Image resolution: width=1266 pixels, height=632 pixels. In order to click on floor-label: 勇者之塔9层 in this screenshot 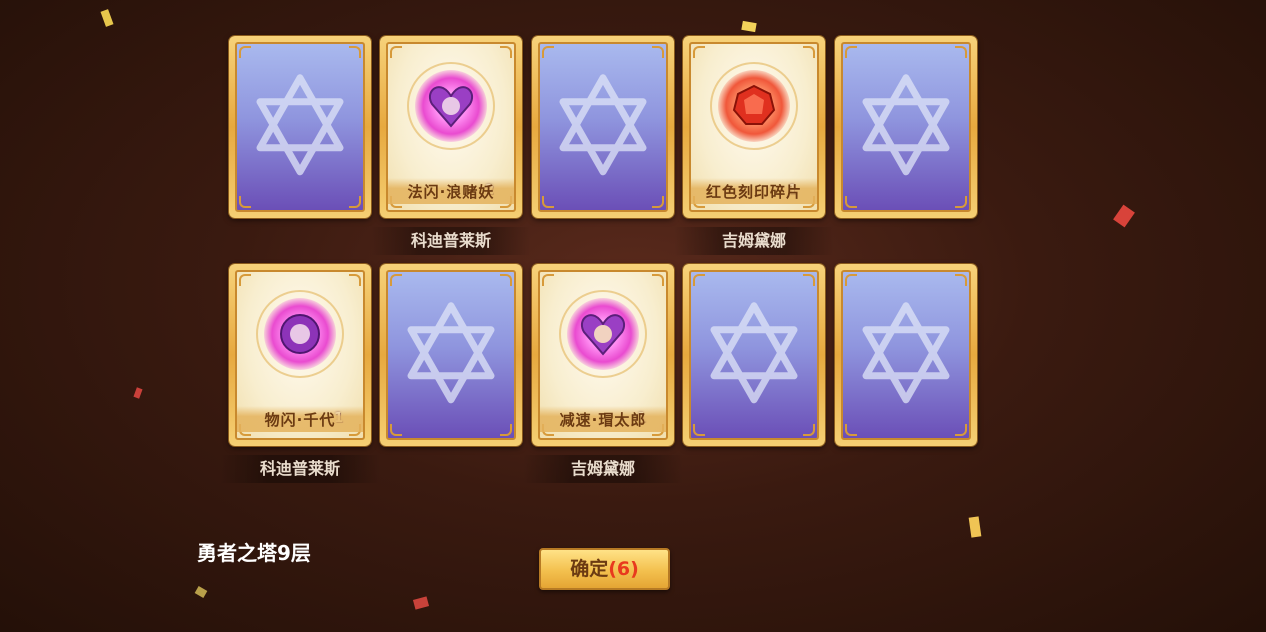, I will do `click(254, 553)`.